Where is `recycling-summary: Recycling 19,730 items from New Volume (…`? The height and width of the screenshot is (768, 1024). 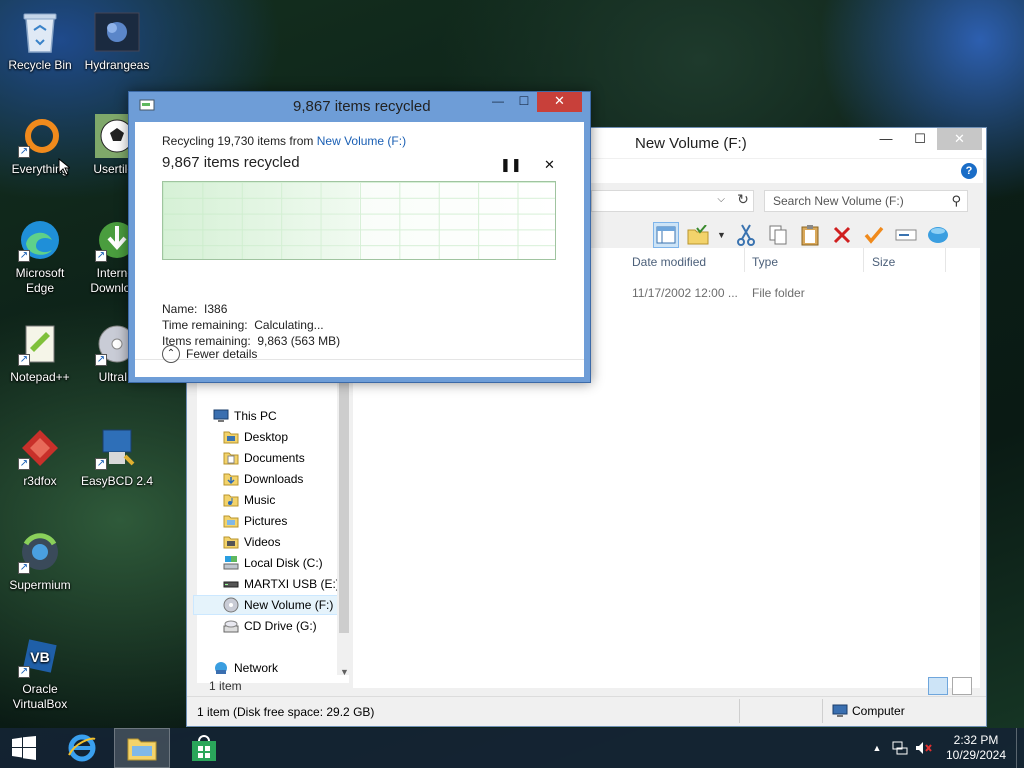 recycling-summary: Recycling 19,730 items from New Volume (… is located at coordinates (284, 141).